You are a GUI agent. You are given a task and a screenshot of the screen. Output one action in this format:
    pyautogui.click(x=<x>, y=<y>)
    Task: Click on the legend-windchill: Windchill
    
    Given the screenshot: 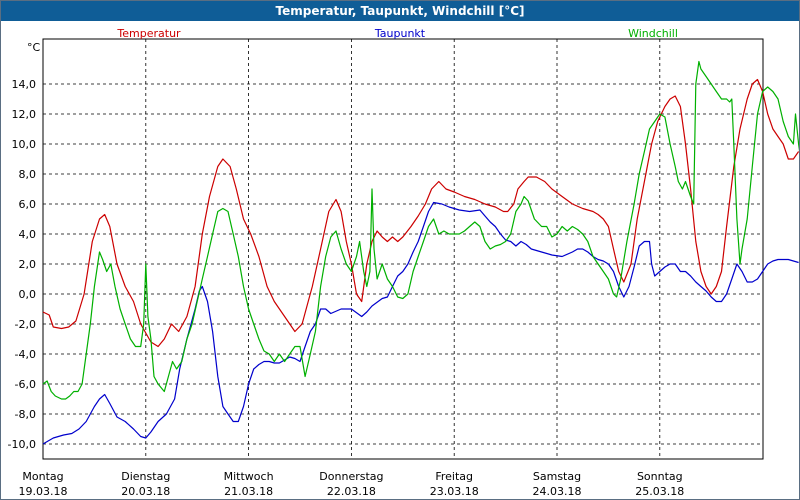 What is the action you would take?
    pyautogui.click(x=653, y=33)
    